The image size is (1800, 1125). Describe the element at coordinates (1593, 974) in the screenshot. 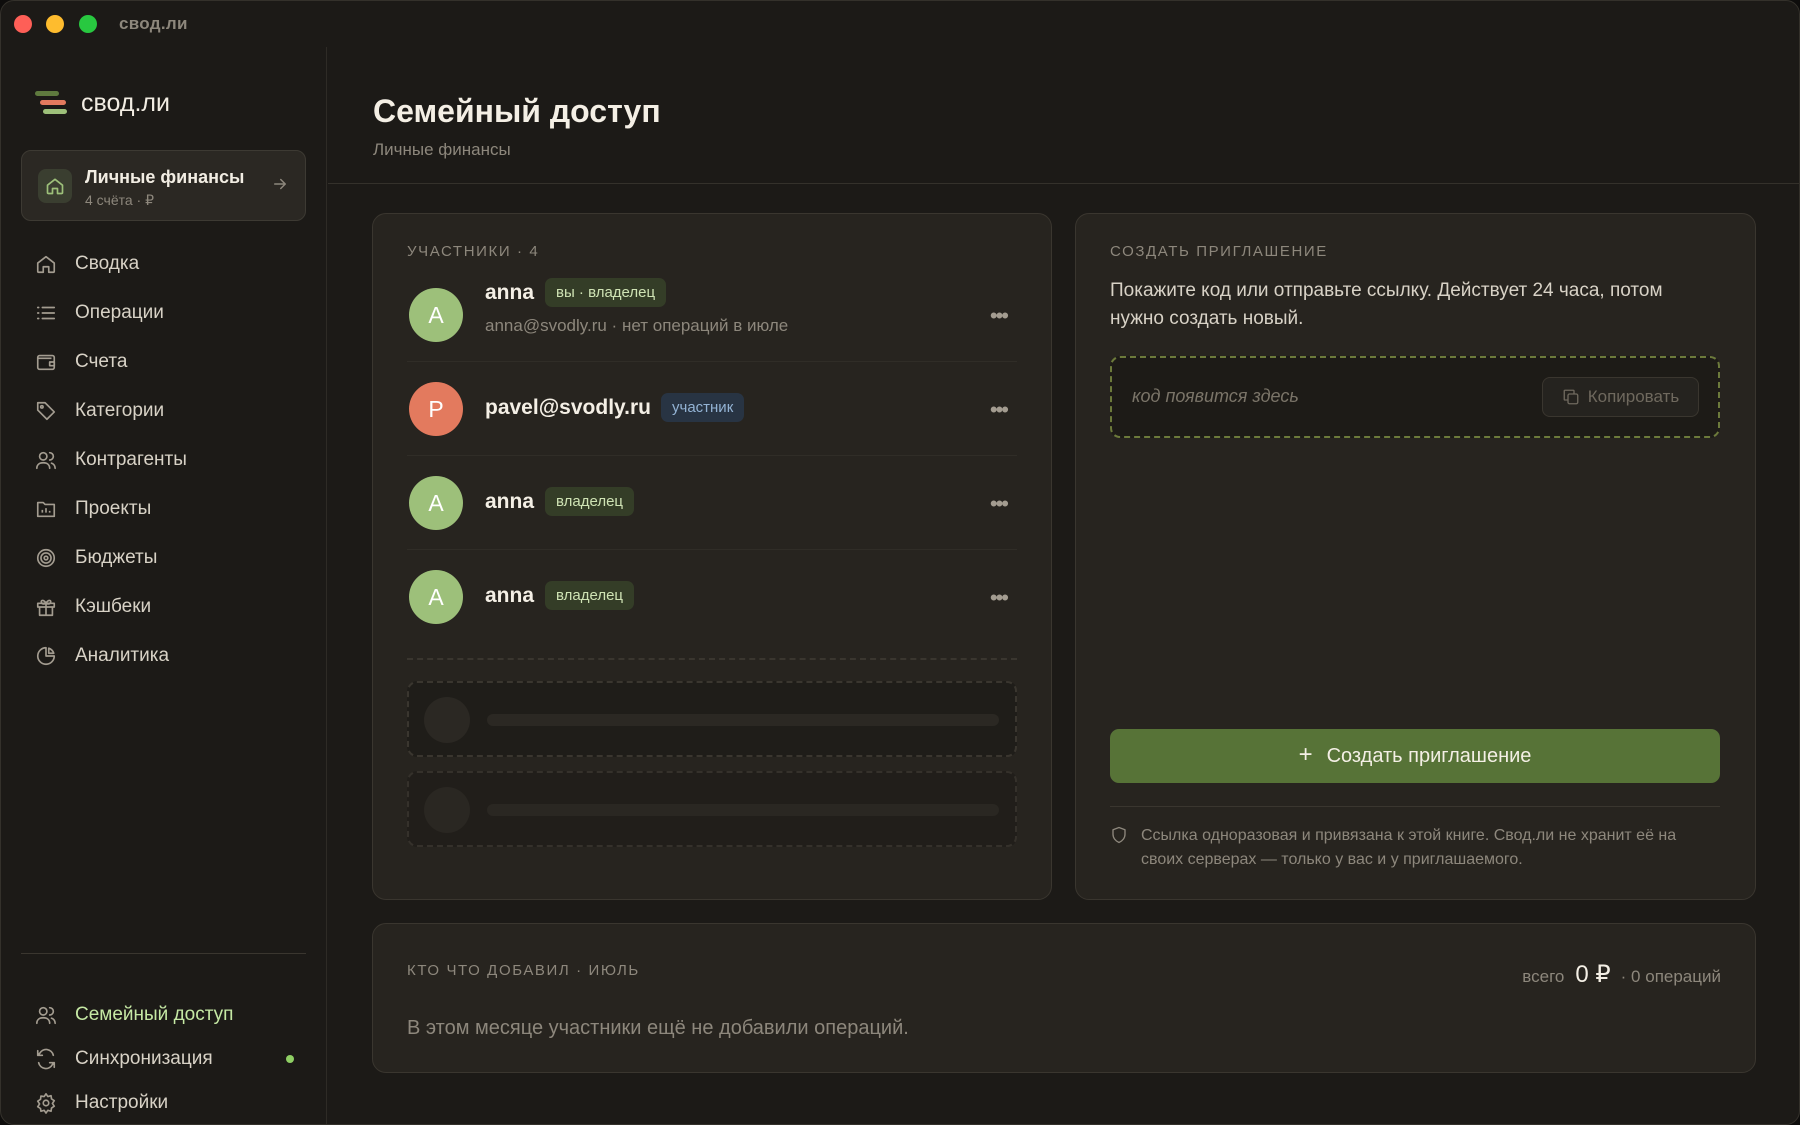

I see `total-value: 0 ₽` at that location.